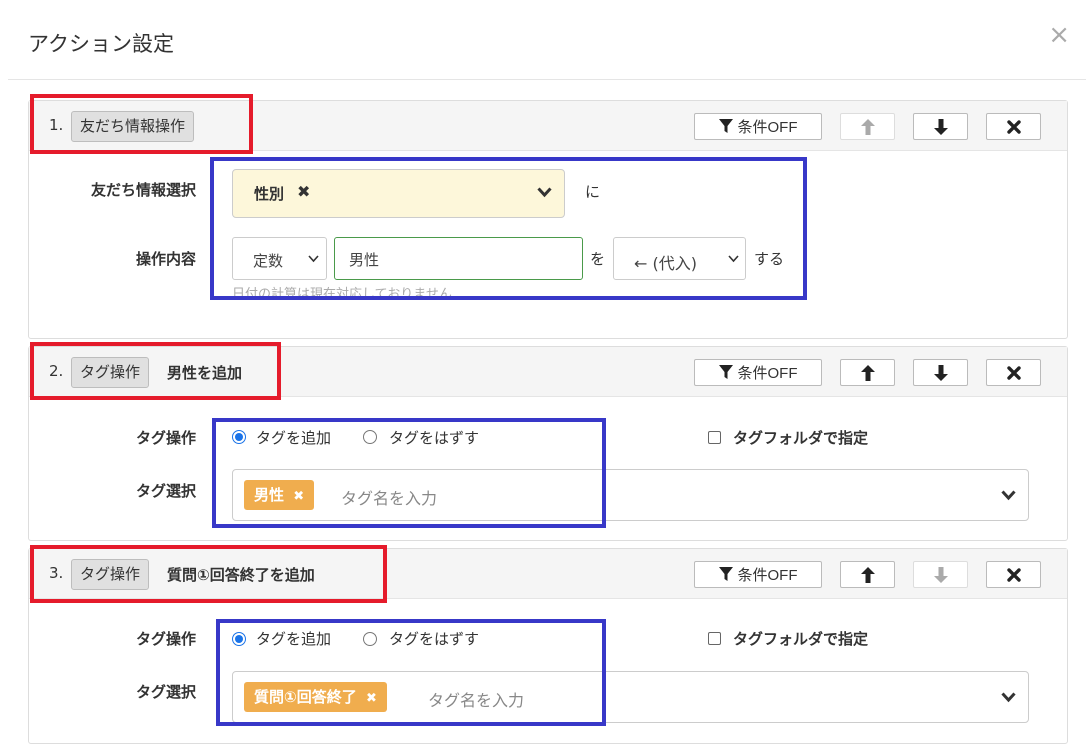  What do you see at coordinates (630, 697) in the screenshot?
I see `tag-select-input: 質問①回答終了 ✖ タグ名を入力` at bounding box center [630, 697].